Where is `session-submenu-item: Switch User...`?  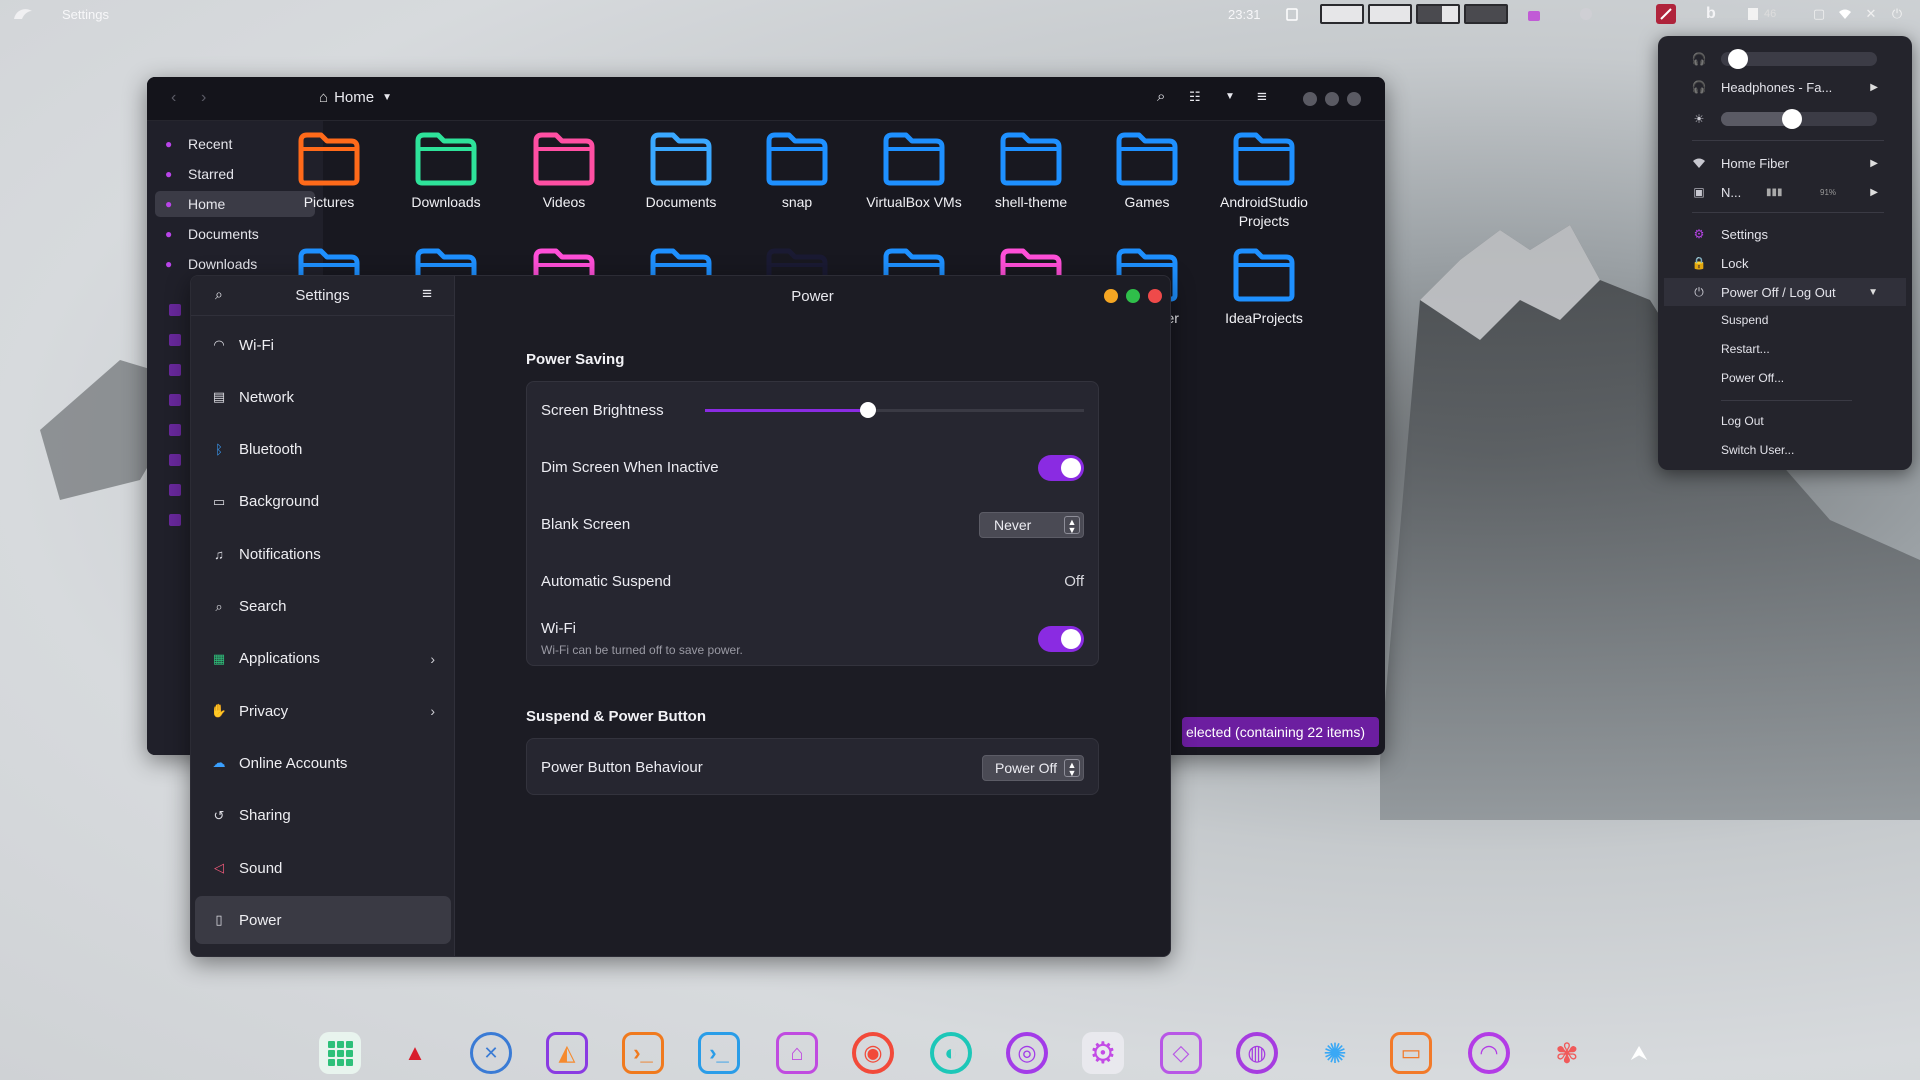
session-submenu-item: Switch User... is located at coordinates (1785, 450).